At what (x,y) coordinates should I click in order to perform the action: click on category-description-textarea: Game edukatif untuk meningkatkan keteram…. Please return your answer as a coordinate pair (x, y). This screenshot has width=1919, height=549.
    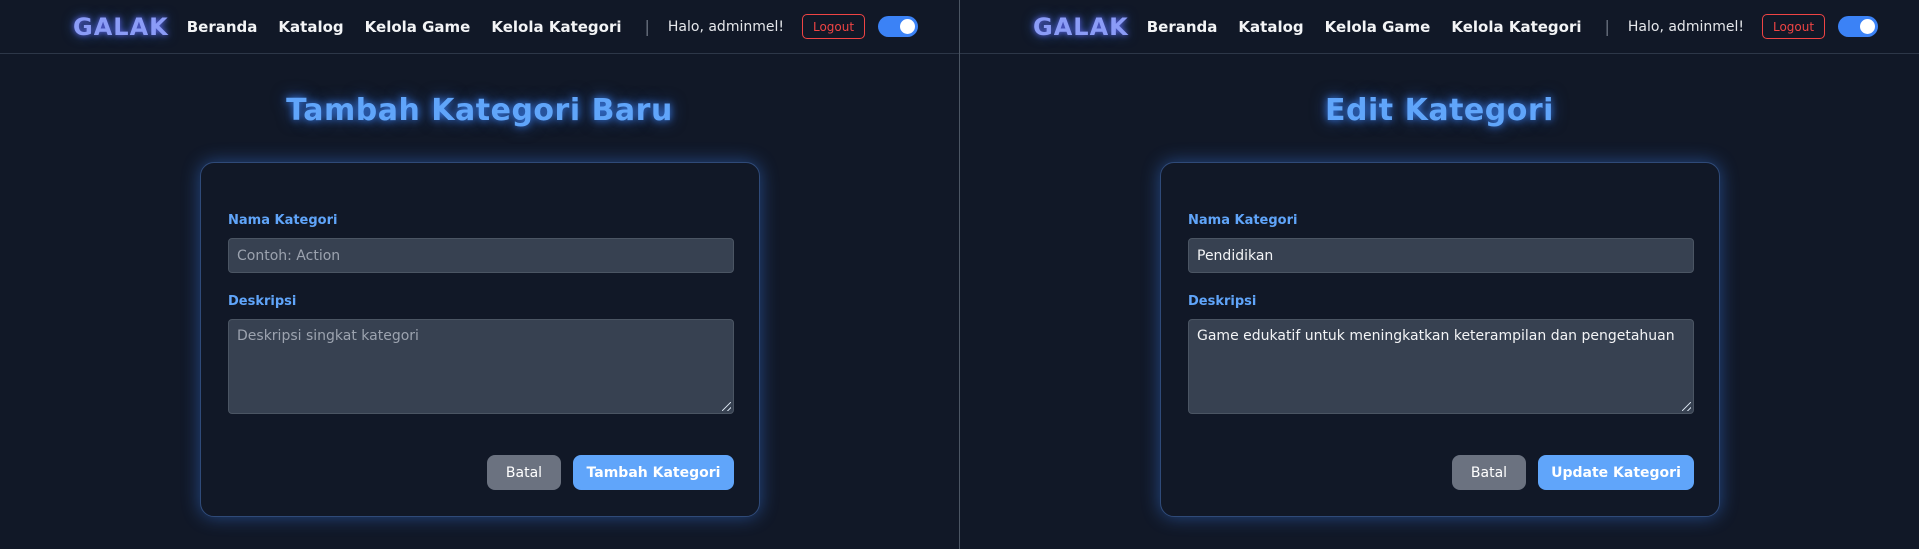
    Looking at the image, I should click on (1441, 366).